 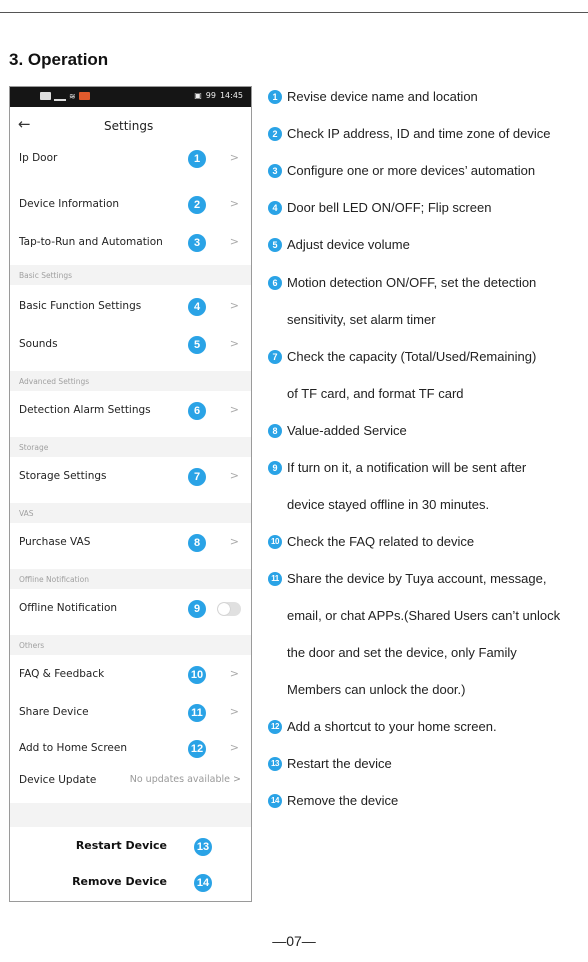 I want to click on device-update-status: No updates available >, so click(x=185, y=779).